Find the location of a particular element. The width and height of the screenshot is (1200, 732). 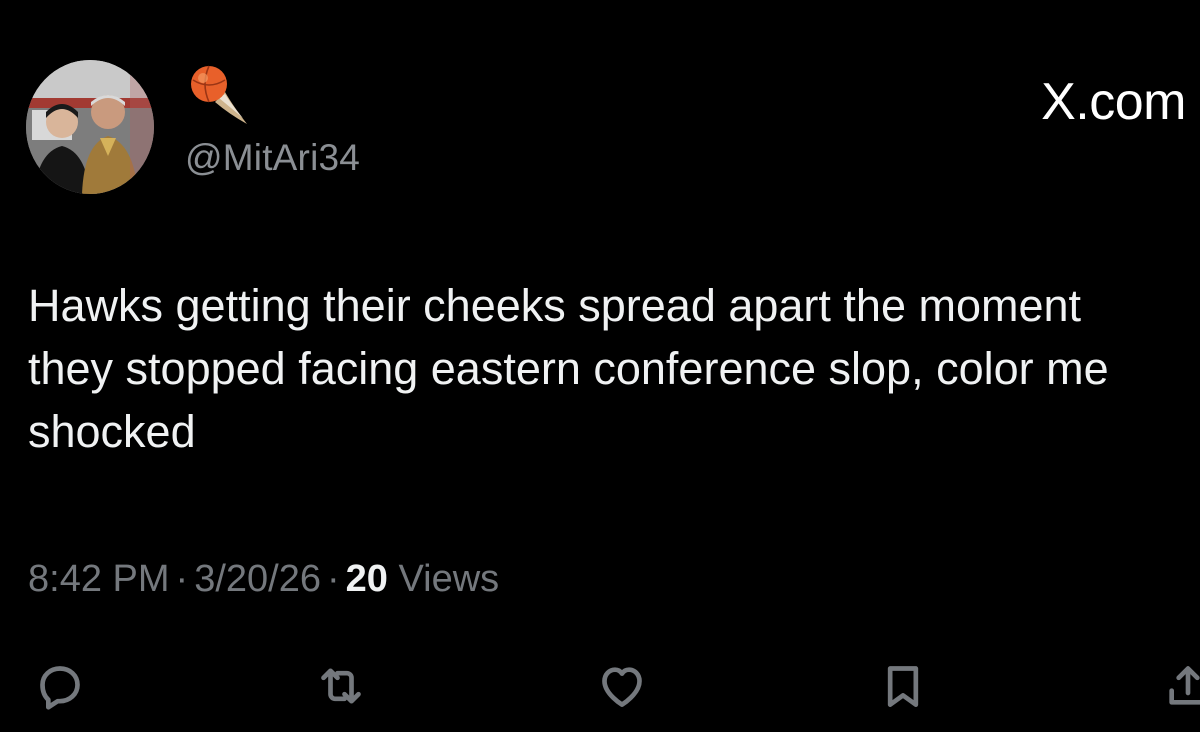

like-icon is located at coordinates (622, 687).